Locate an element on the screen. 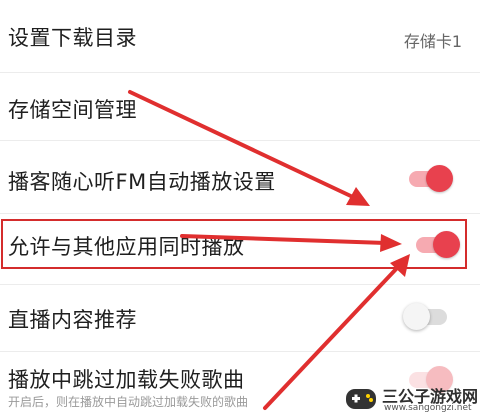 Image resolution: width=480 pixels, height=419 pixels. podcast-autoplay-toggle is located at coordinates (430, 178).